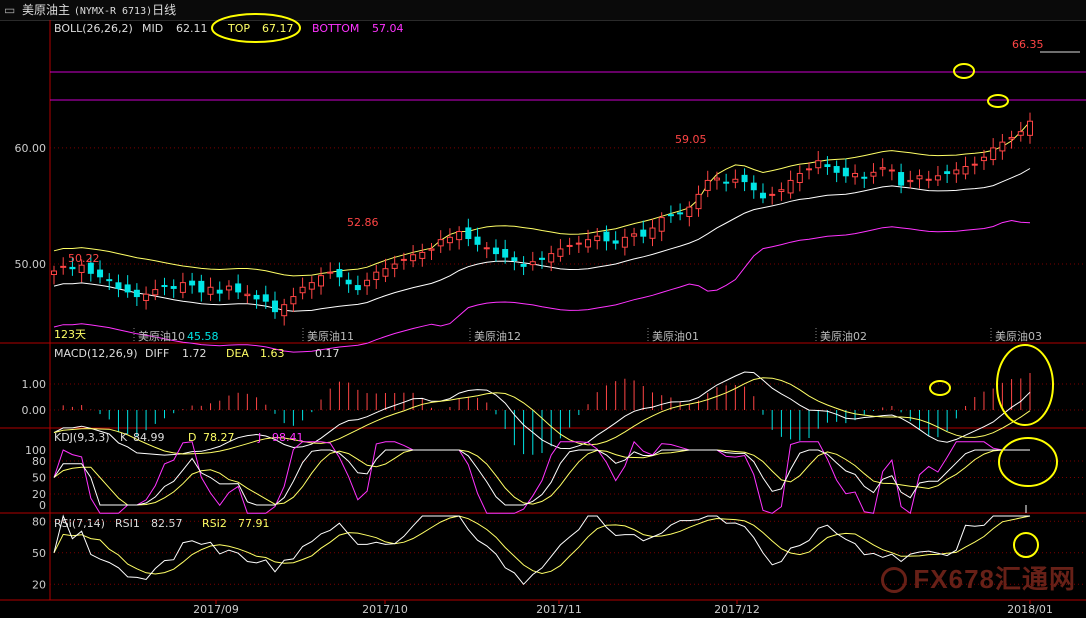 This screenshot has width=1086, height=618. I want to click on globe-icon, so click(894, 580).